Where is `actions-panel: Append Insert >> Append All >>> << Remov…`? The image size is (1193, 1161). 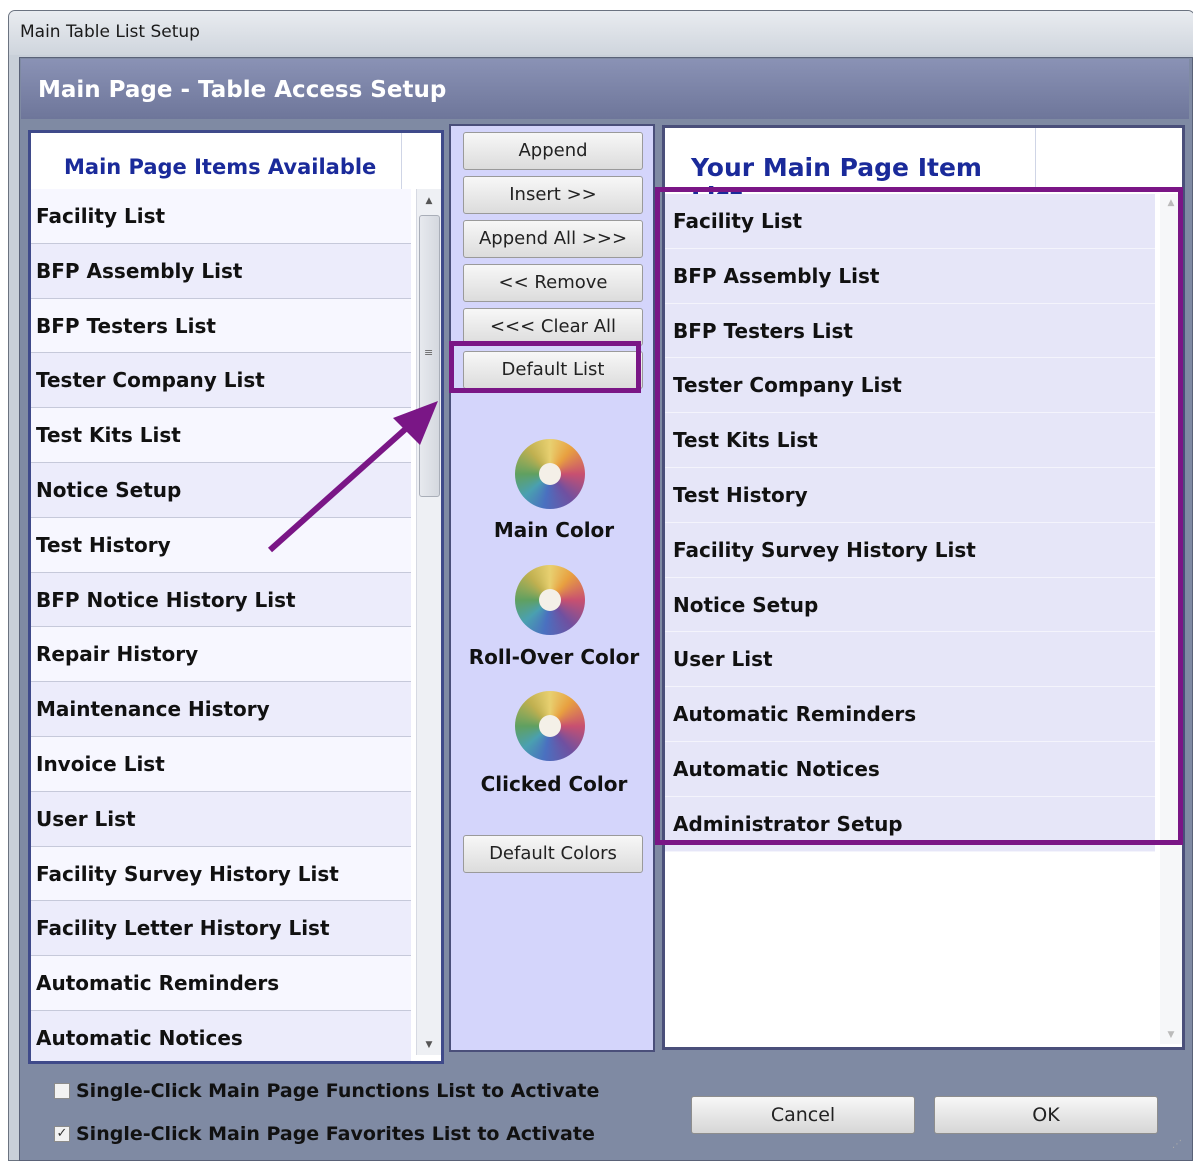 actions-panel: Append Insert >> Append All >>> << Remov… is located at coordinates (552, 588).